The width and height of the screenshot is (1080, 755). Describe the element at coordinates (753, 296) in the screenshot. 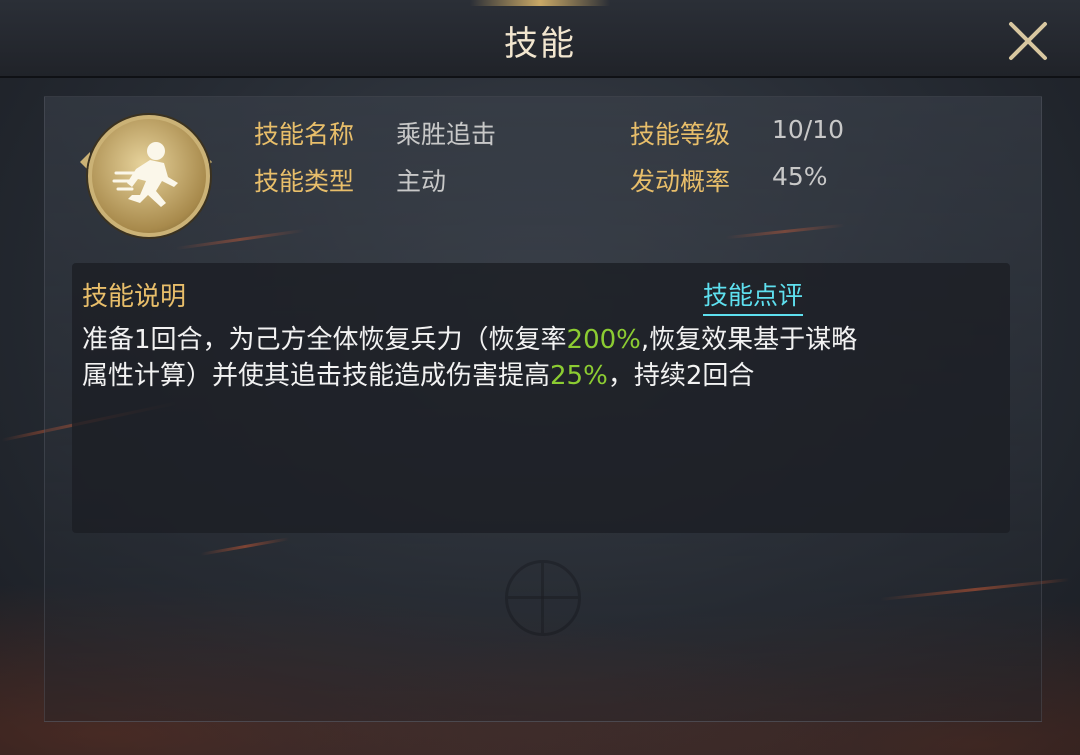

I see `skill-review-link: 技能点评` at that location.